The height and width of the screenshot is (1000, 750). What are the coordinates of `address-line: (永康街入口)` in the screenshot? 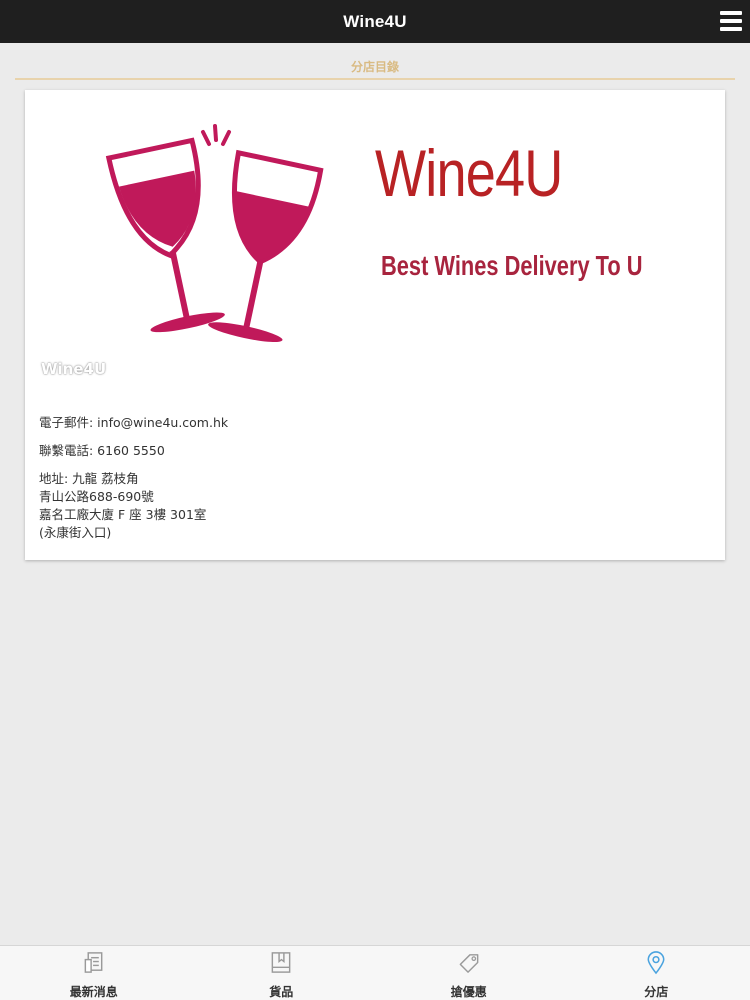 It's located at (75, 532).